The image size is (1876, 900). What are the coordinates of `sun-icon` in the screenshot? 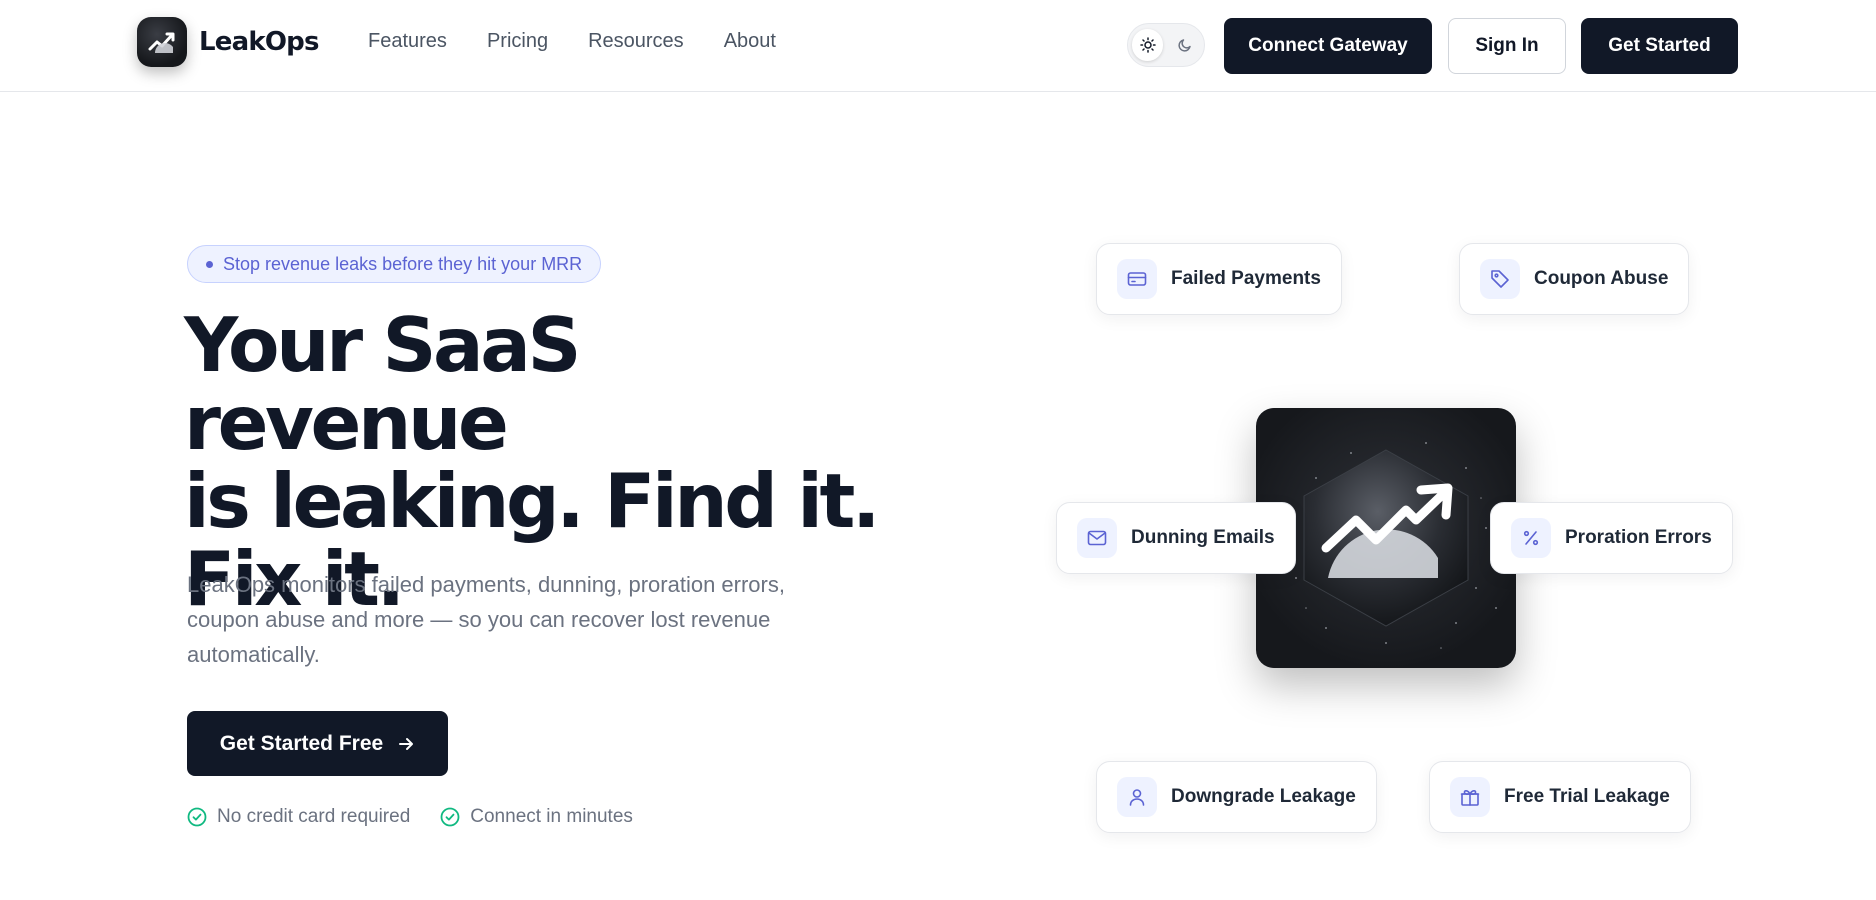 It's located at (1147, 45).